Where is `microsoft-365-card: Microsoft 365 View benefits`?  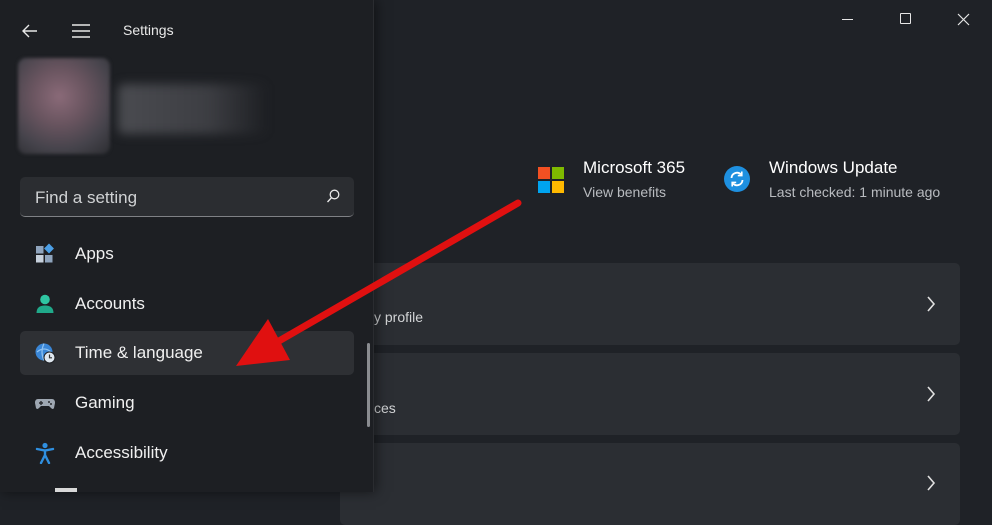
microsoft-365-card: Microsoft 365 View benefits is located at coordinates (611, 179).